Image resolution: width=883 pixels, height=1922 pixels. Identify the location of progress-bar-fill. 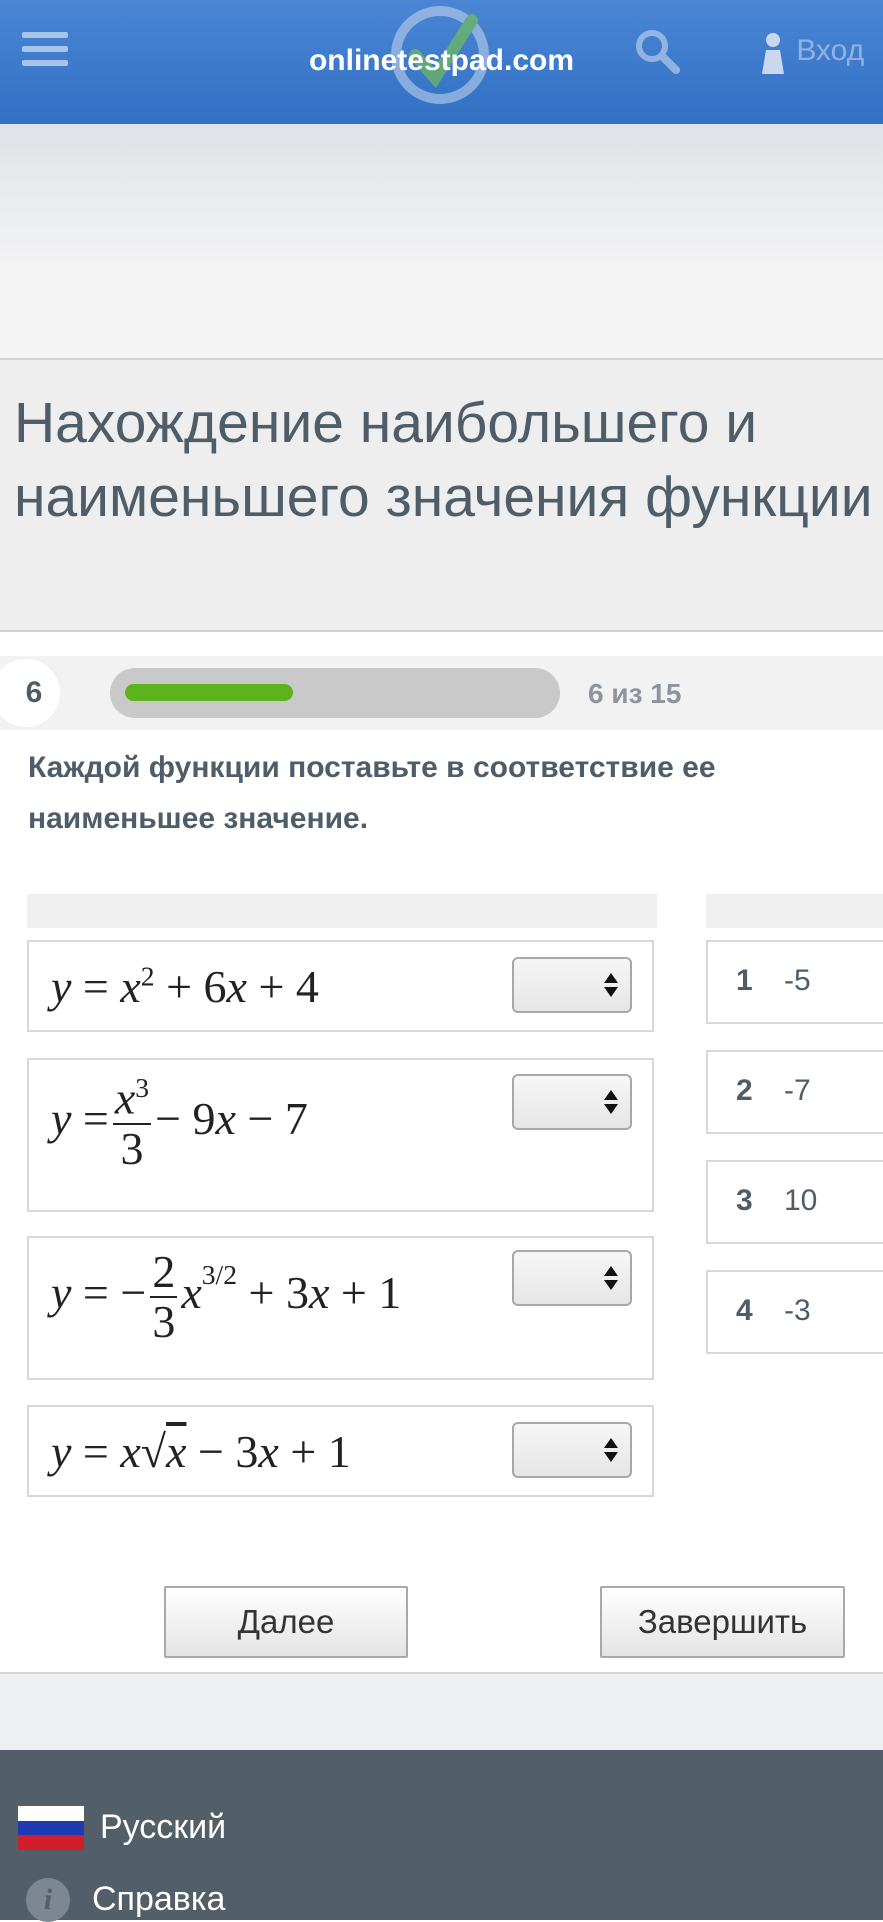
(209, 692).